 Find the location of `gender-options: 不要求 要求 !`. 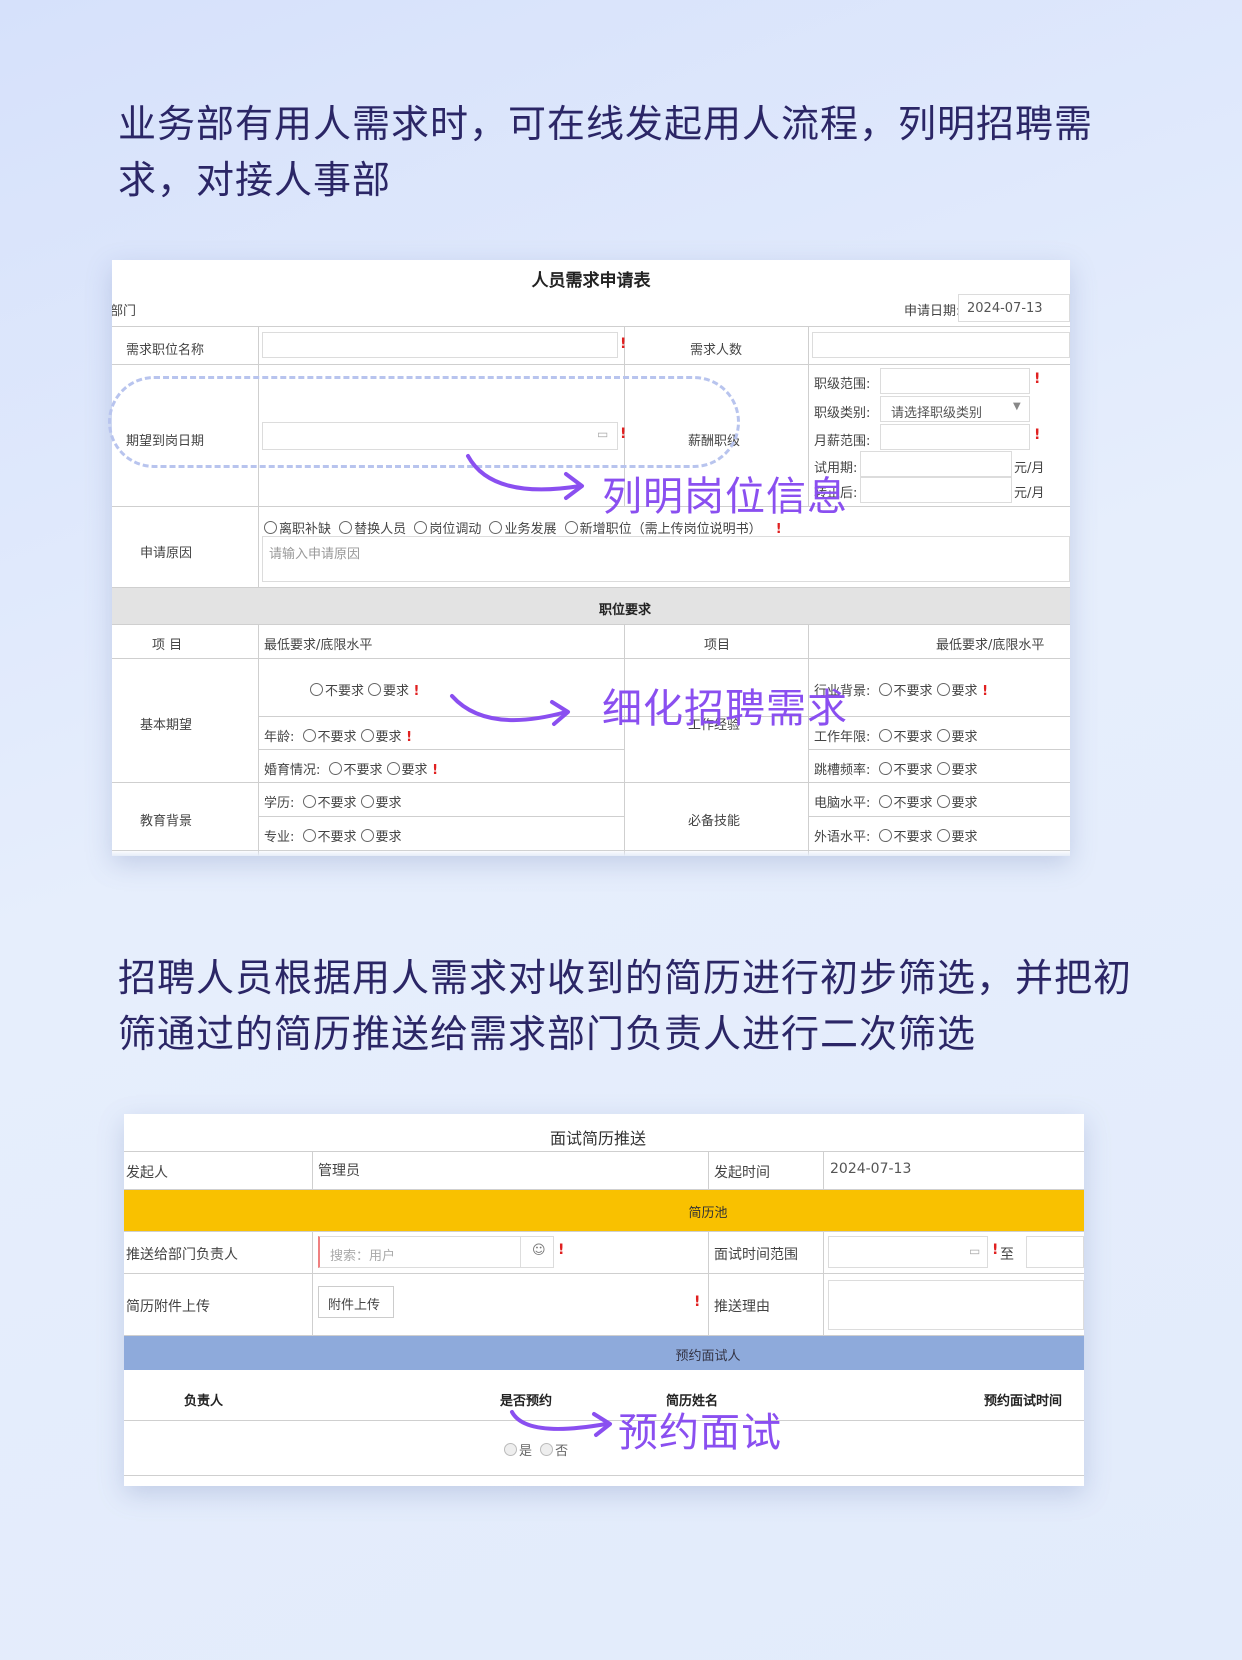

gender-options: 不要求 要求 ! is located at coordinates (363, 689).